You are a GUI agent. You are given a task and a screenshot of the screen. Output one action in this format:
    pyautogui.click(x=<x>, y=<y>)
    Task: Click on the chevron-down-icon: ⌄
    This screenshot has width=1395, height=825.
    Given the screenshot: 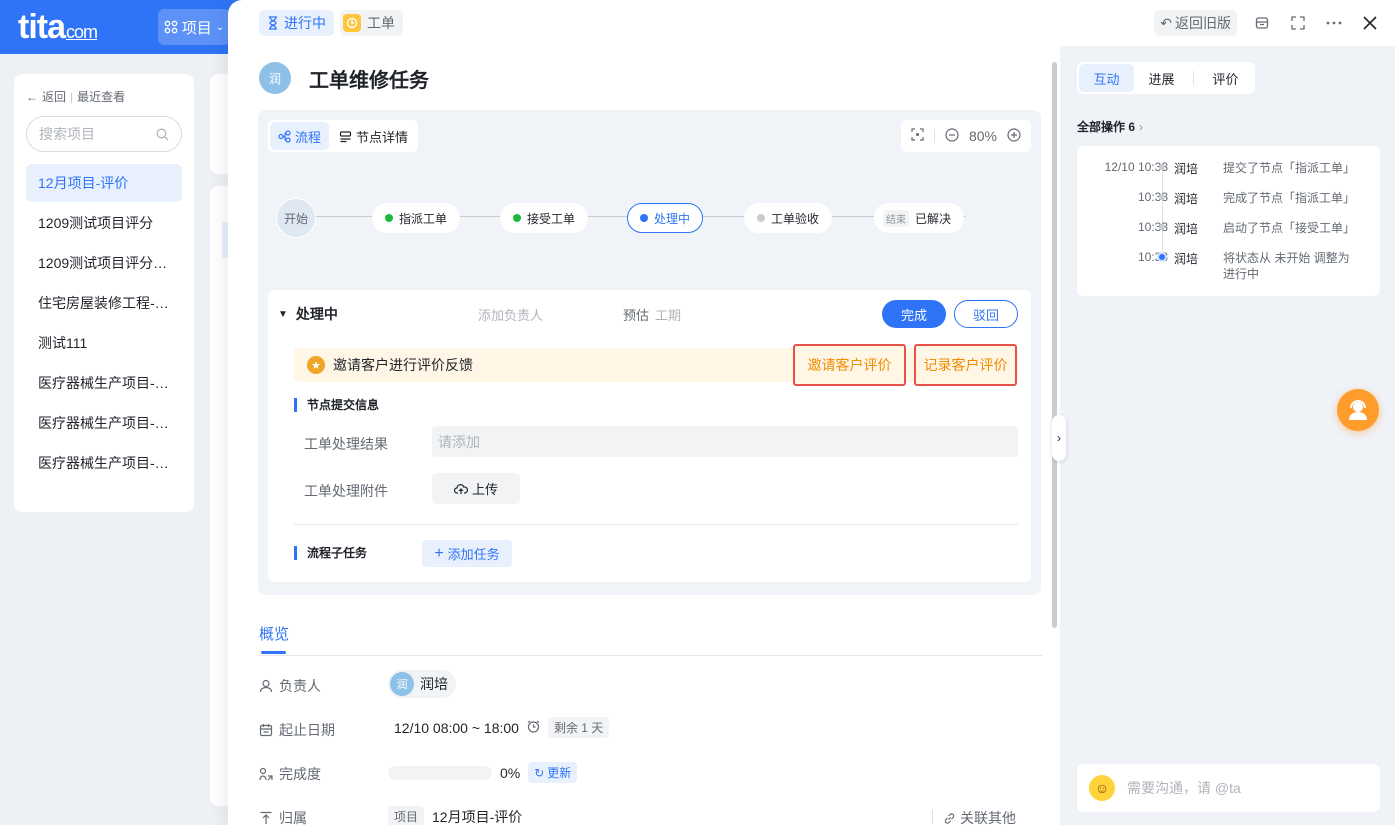 What is the action you would take?
    pyautogui.click(x=220, y=27)
    